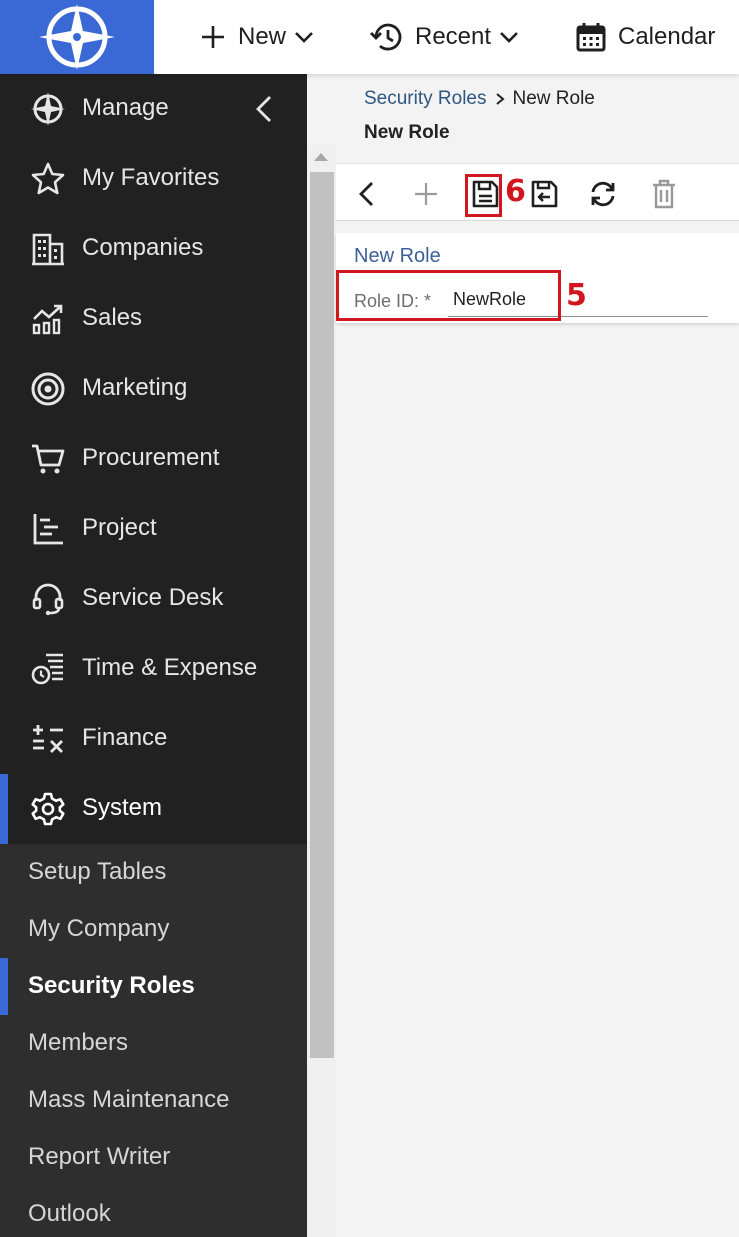 Image resolution: width=739 pixels, height=1237 pixels. Describe the element at coordinates (143, 247) in the screenshot. I see `sidebar-item-label: Companies` at that location.